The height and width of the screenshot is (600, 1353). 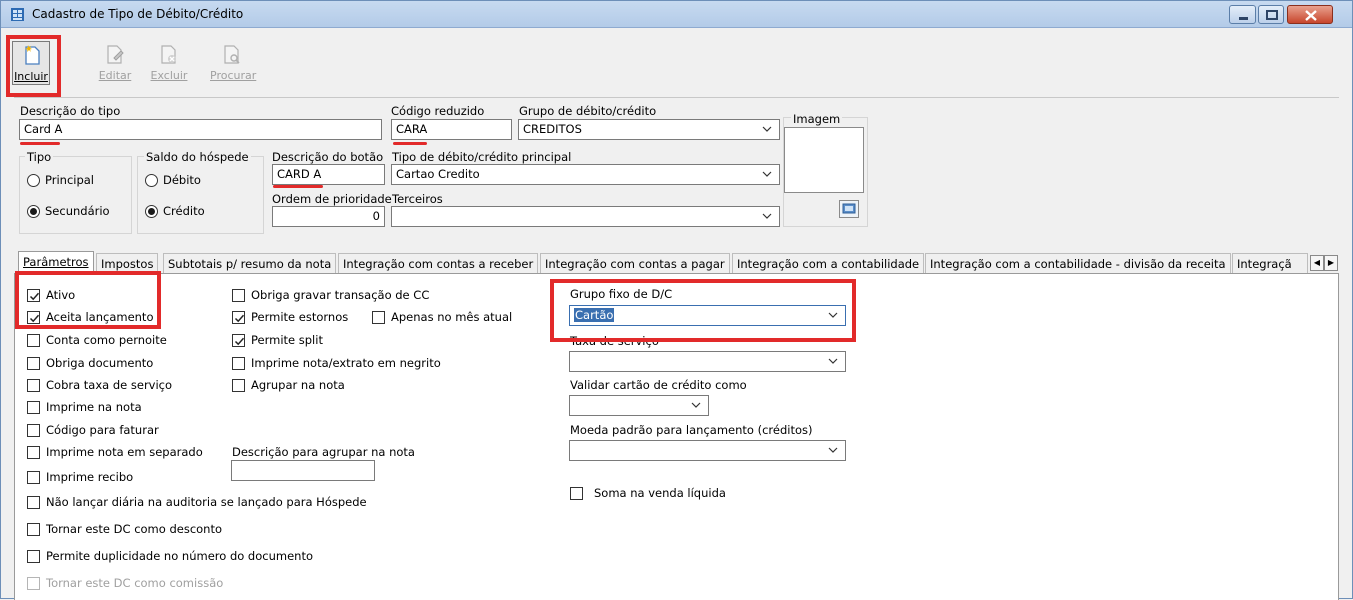 I want to click on radio-principal: Principal, so click(x=60, y=180).